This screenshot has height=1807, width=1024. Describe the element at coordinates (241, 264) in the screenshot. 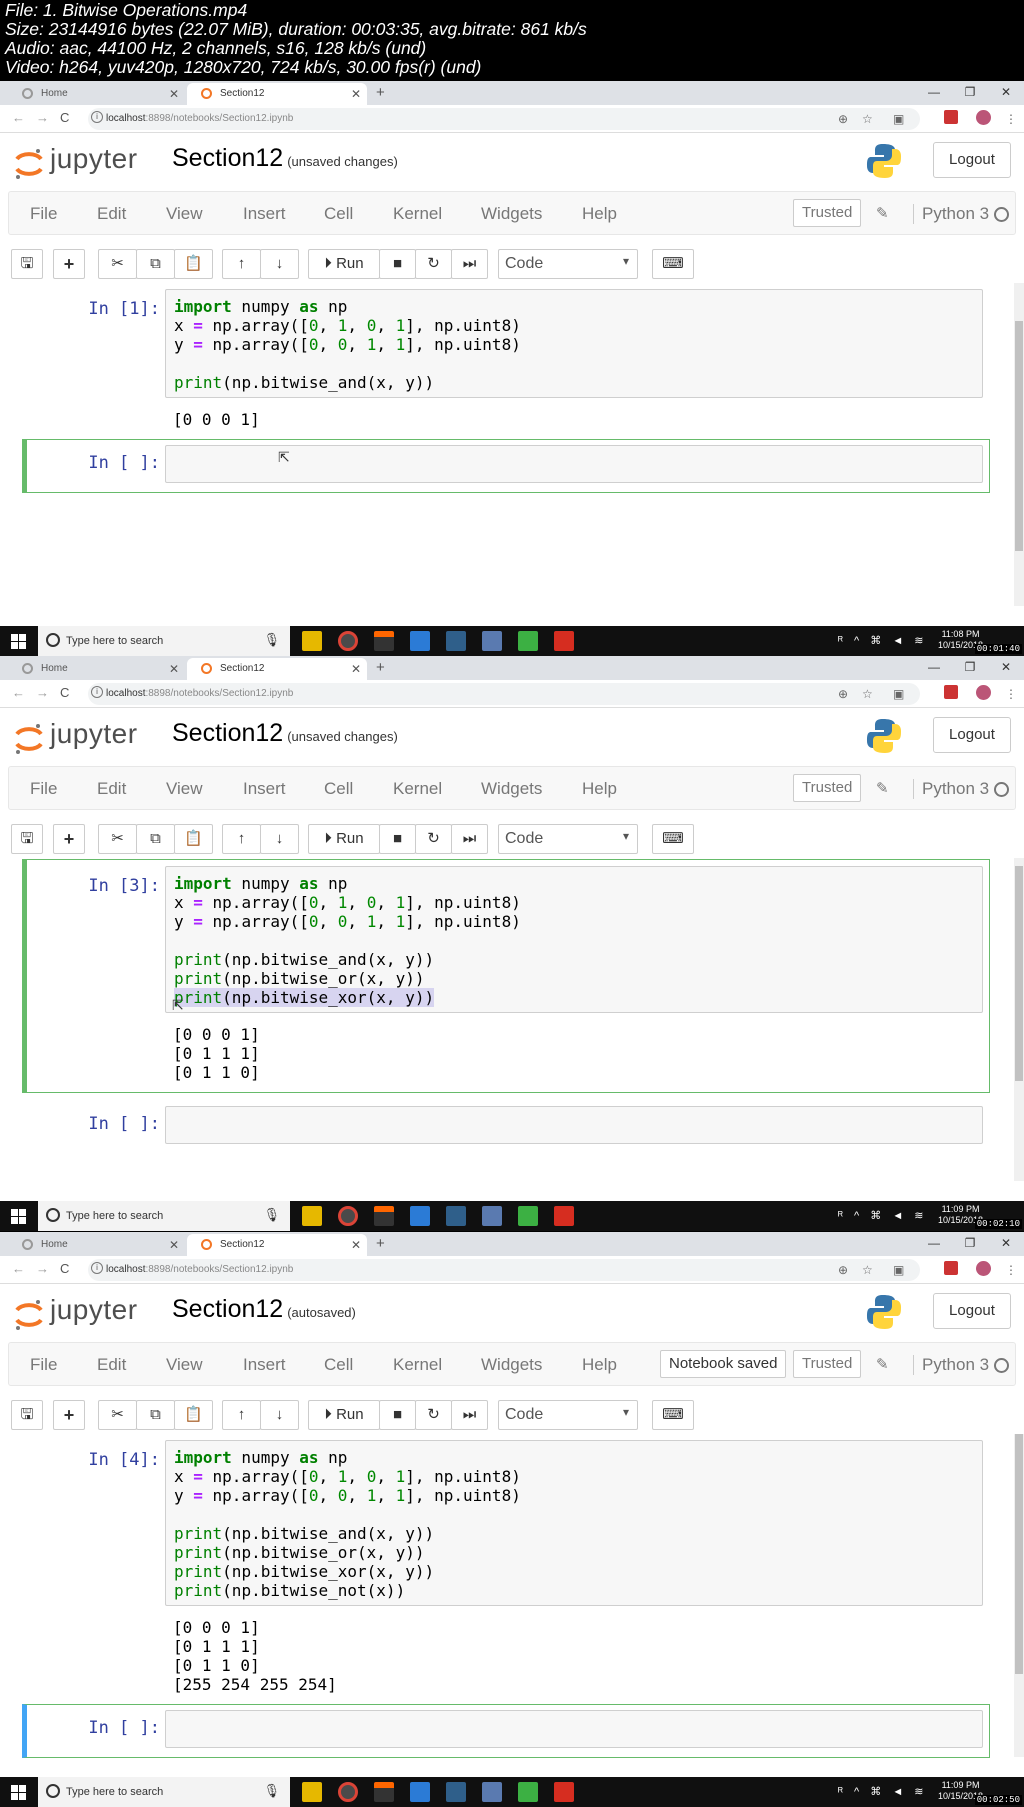

I see `move-up-icon: ↑` at that location.